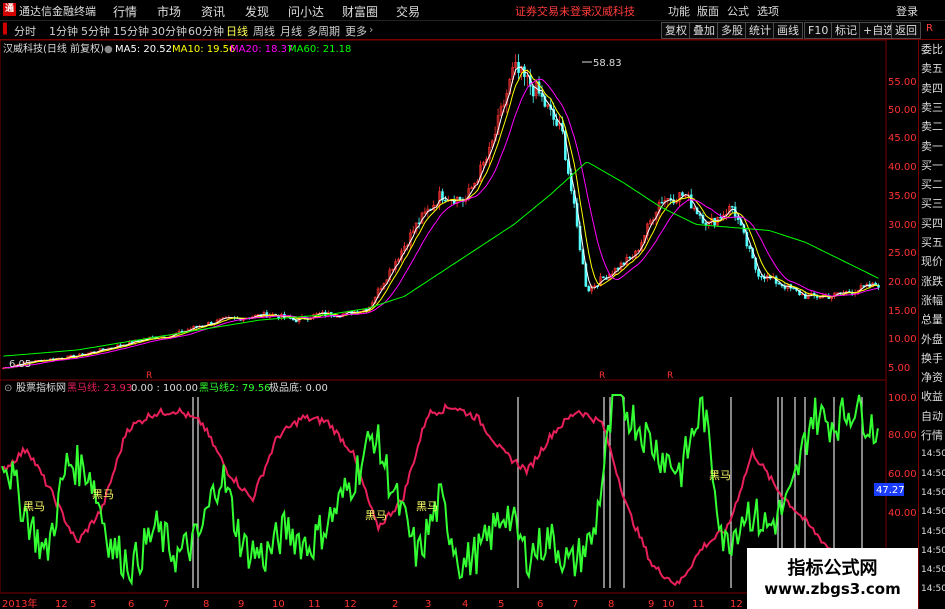  I want to click on period-more: 更多, so click(356, 31).